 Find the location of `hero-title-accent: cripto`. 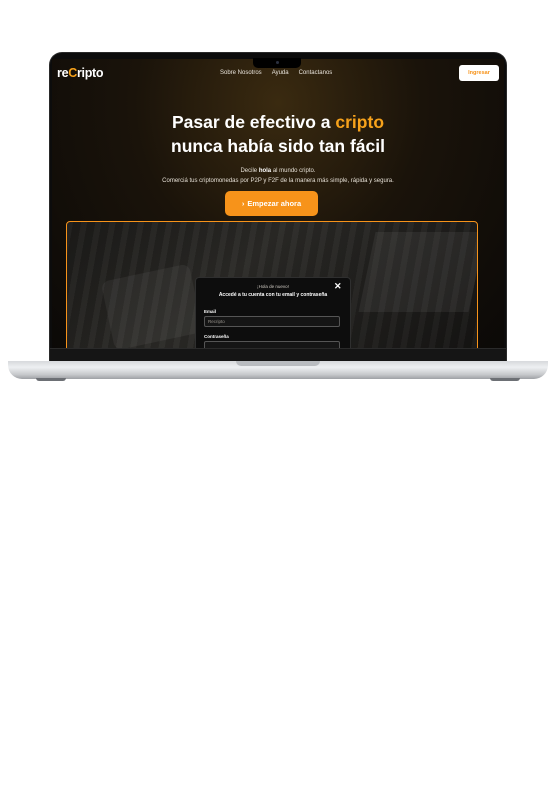

hero-title-accent: cripto is located at coordinates (360, 122).